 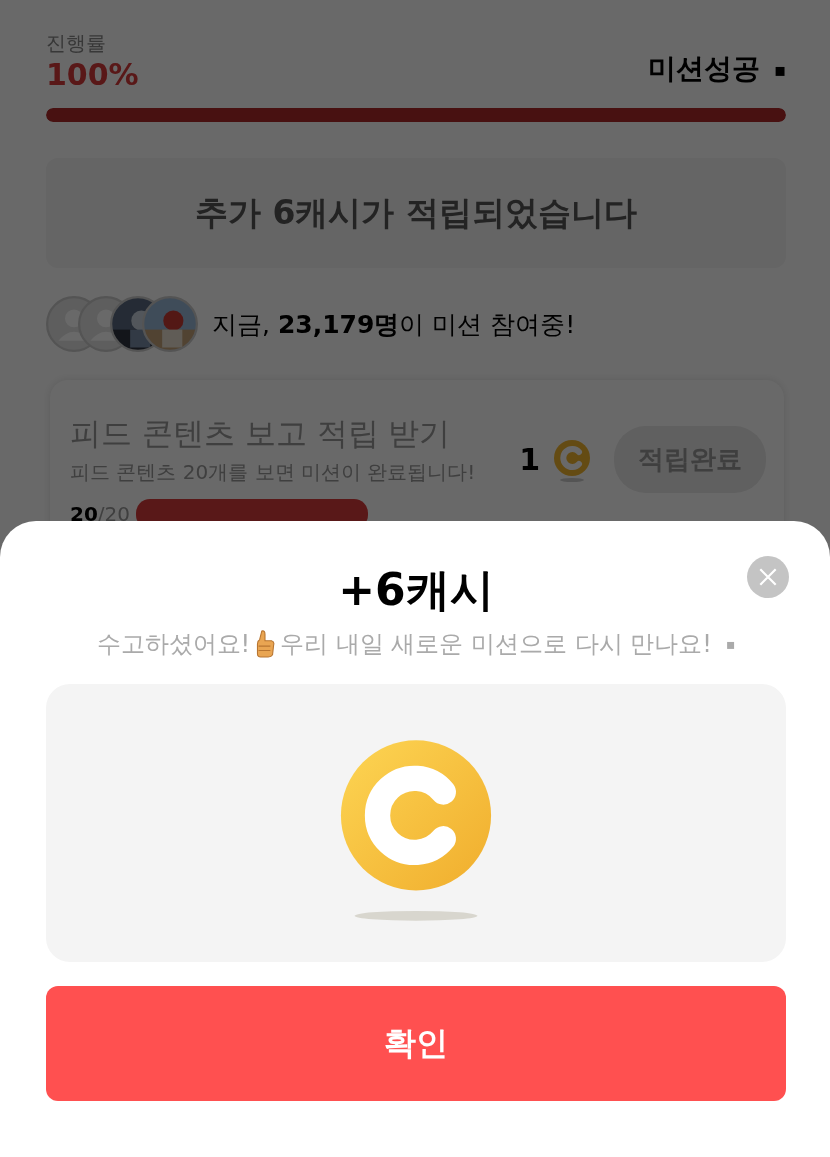 What do you see at coordinates (416, 1043) in the screenshot?
I see `confirm-button: 확인` at bounding box center [416, 1043].